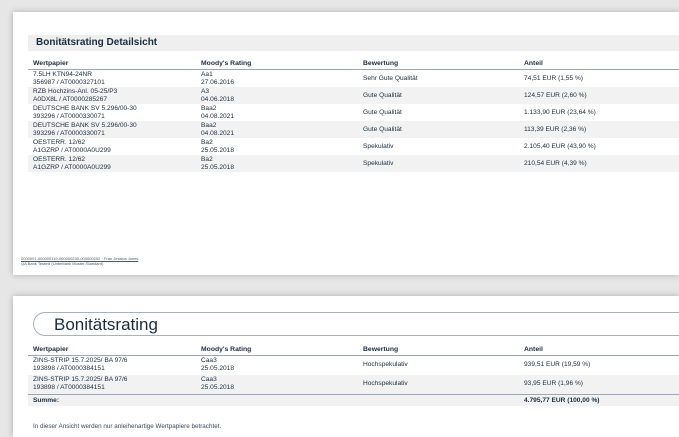 This screenshot has width=679, height=437. What do you see at coordinates (70, 99) in the screenshot?
I see `security-id: A0DX8L / AT0000285267` at bounding box center [70, 99].